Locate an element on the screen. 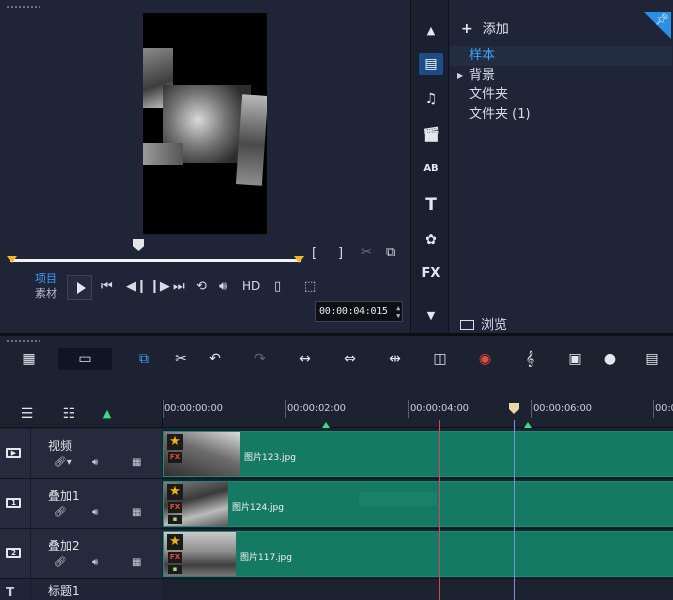  timeline-playhead-handle is located at coordinates (514, 408).